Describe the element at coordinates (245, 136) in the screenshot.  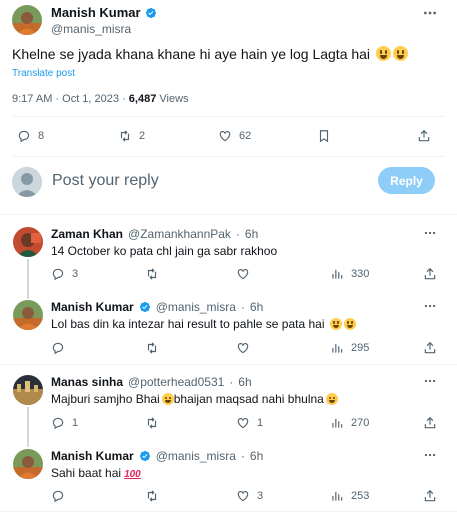
I see `like-count: 62` at that location.